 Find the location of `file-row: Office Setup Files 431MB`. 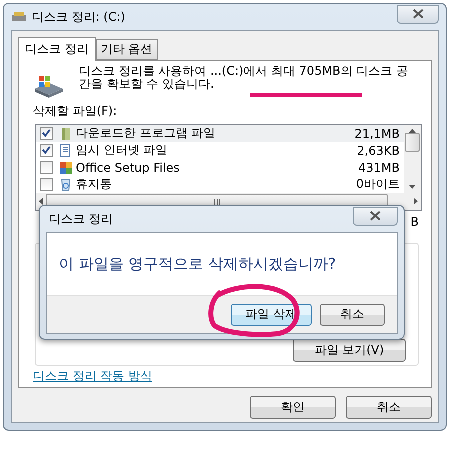

file-row: Office Setup Files 431MB is located at coordinates (220, 167).